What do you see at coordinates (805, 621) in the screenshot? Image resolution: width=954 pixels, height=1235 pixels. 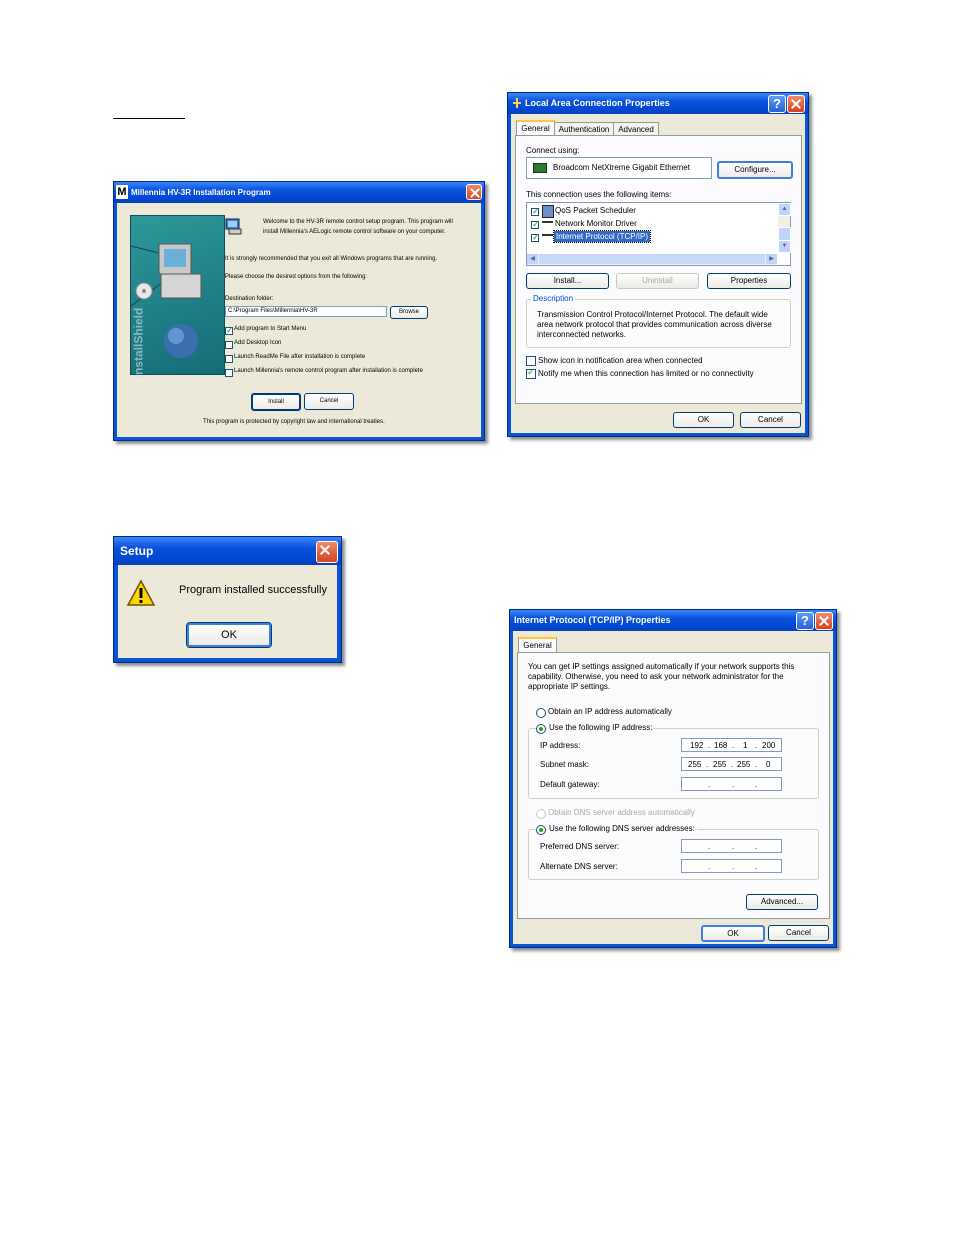 I see `tcpip-help-button: ?` at bounding box center [805, 621].